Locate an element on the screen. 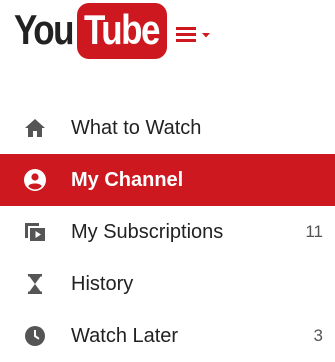  logo-tube-badge: Tube is located at coordinates (122, 31).